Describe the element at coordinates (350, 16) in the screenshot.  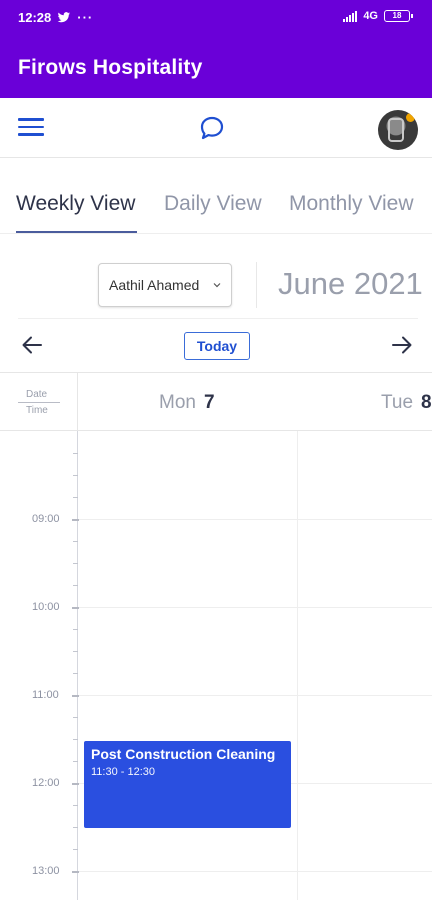
I see `signal-icon` at that location.